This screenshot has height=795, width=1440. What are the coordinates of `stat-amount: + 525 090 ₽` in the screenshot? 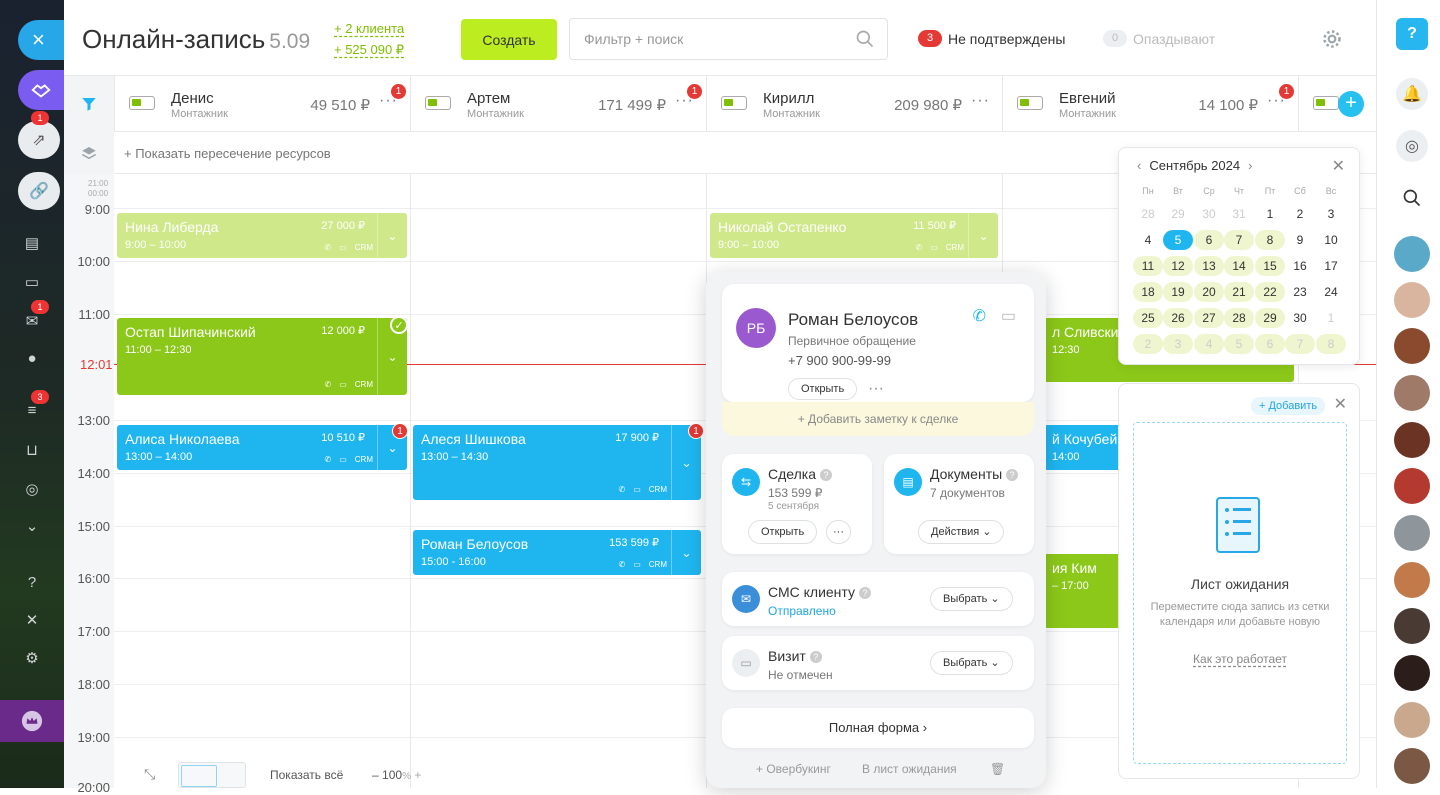 It's located at (369, 49).